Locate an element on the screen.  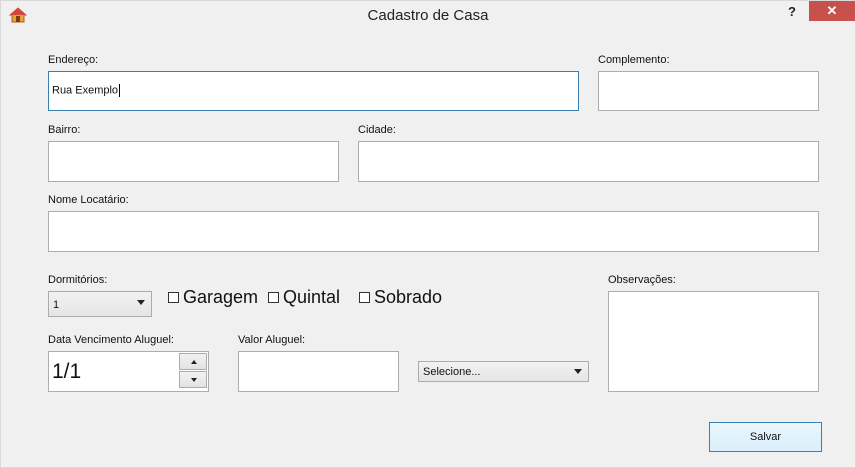
valor-aluguel-field is located at coordinates (318, 371).